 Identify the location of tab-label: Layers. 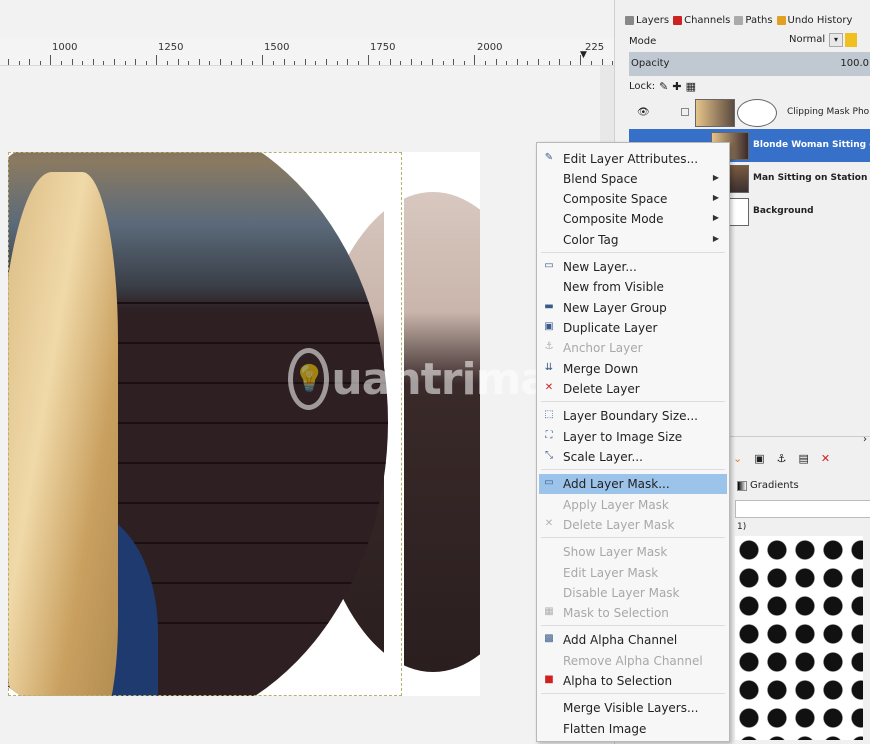
(653, 20).